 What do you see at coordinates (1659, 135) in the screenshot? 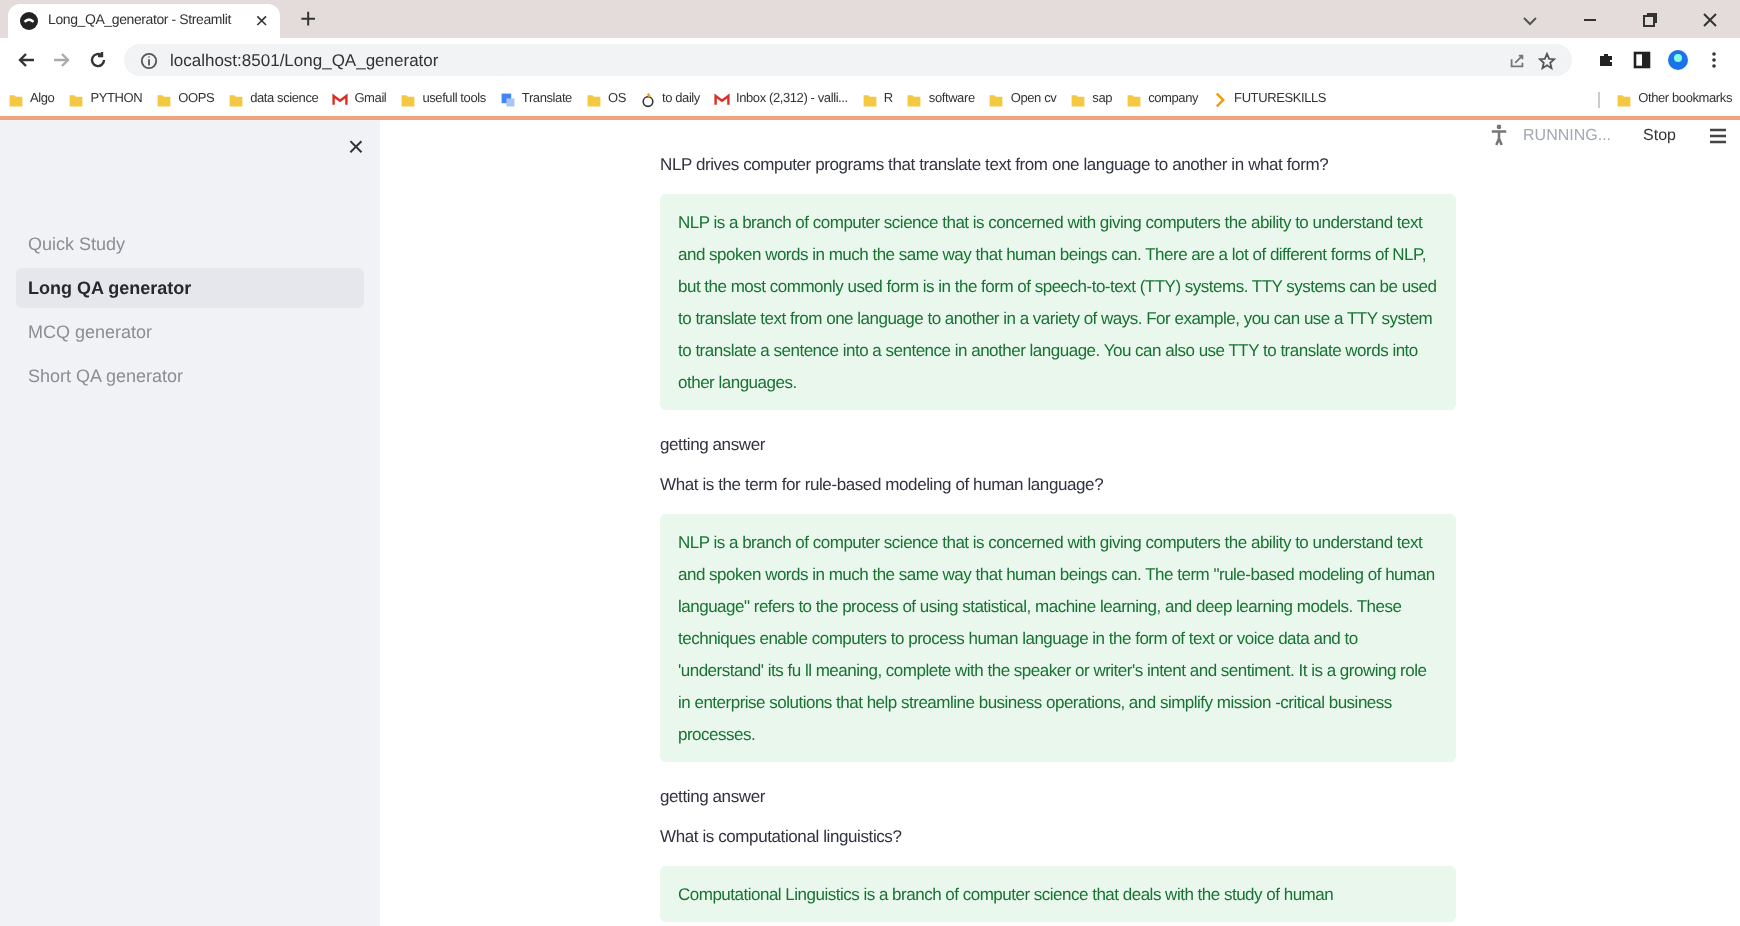
I see `stop-button: Stop` at bounding box center [1659, 135].